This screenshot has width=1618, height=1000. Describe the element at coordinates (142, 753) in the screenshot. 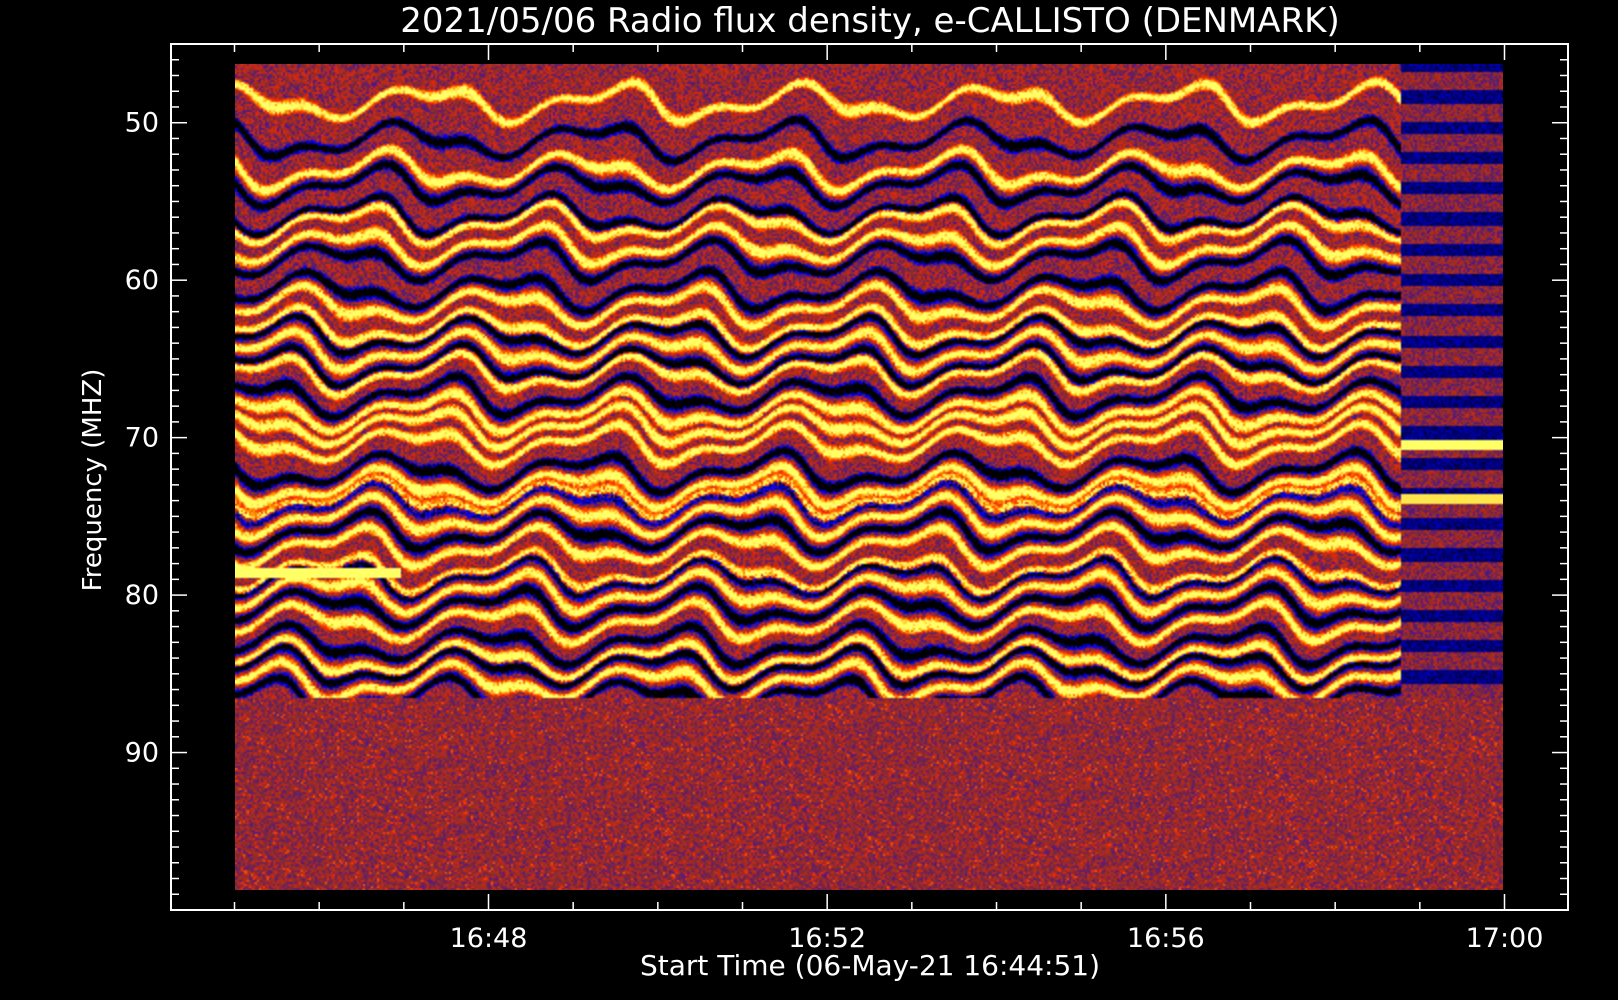

I see `y-tick-label: 90` at that location.